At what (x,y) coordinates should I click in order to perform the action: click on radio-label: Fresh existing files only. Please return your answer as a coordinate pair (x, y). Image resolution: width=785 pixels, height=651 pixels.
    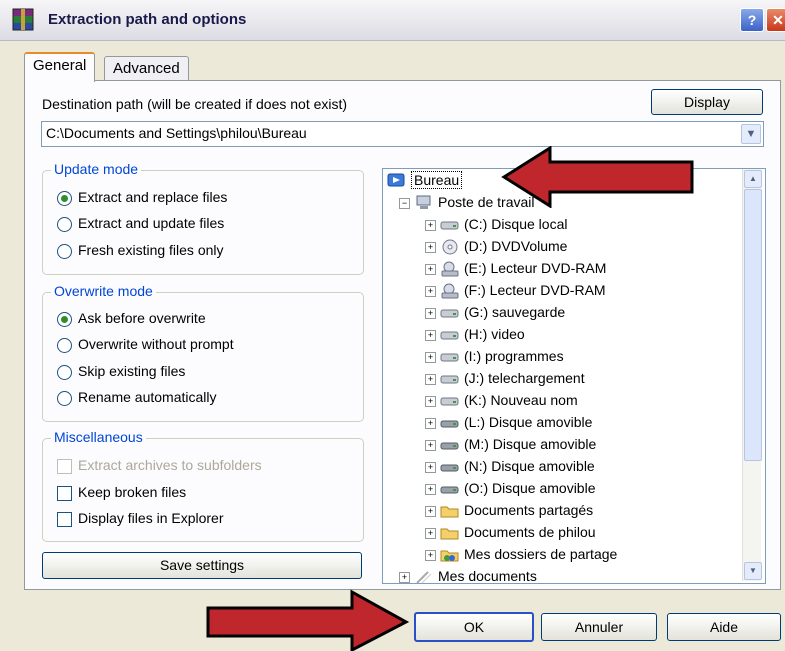
    Looking at the image, I should click on (151, 250).